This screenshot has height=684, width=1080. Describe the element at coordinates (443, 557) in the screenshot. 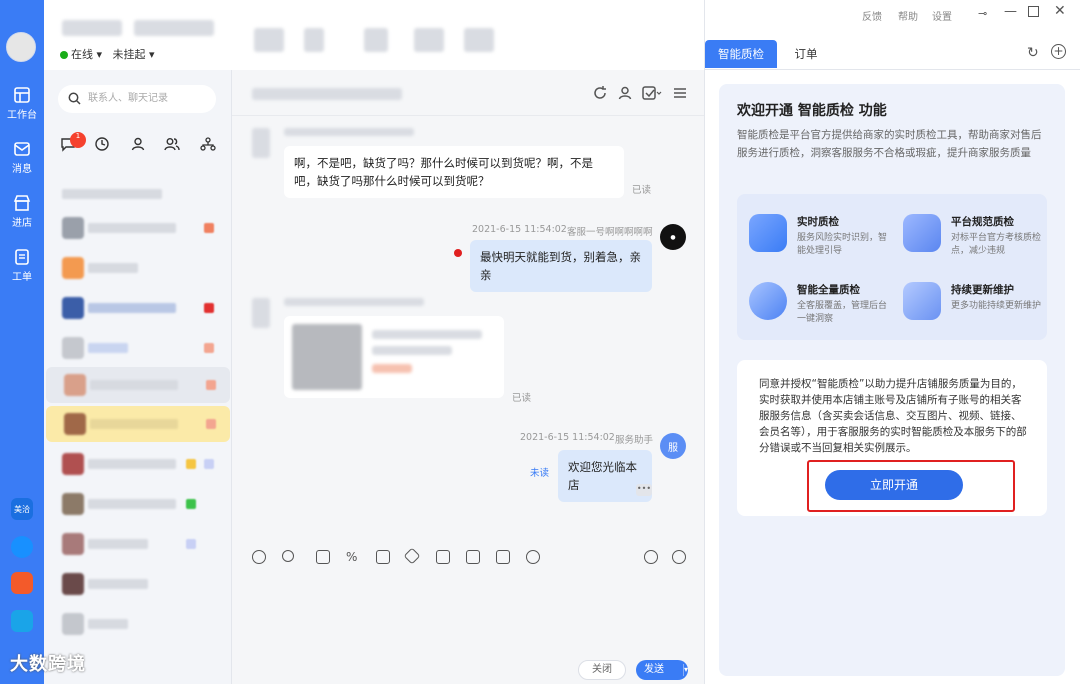

I see `document-icon` at that location.